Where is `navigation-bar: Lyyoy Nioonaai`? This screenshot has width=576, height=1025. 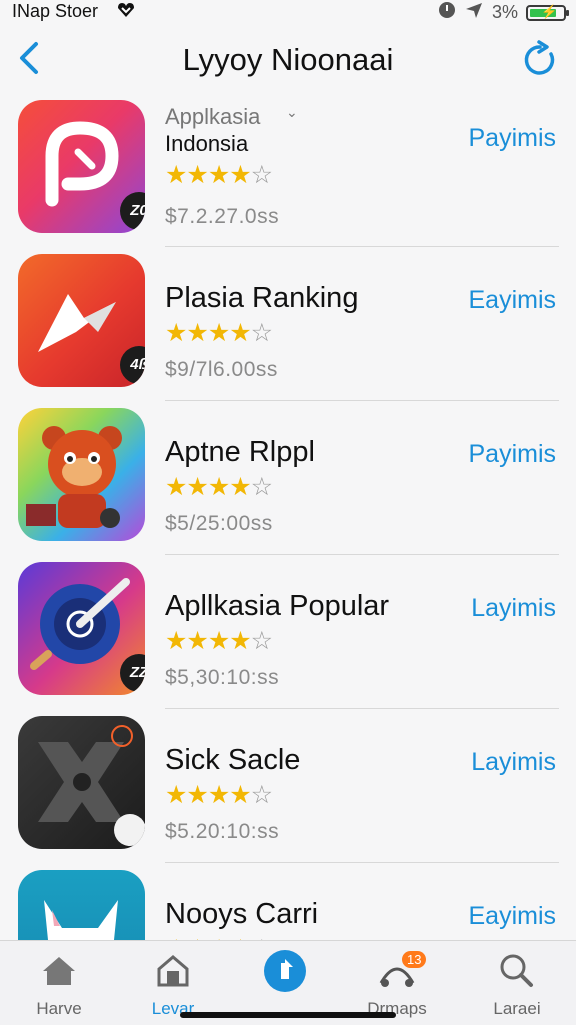 navigation-bar: Lyyoy Nioonaai is located at coordinates (288, 60).